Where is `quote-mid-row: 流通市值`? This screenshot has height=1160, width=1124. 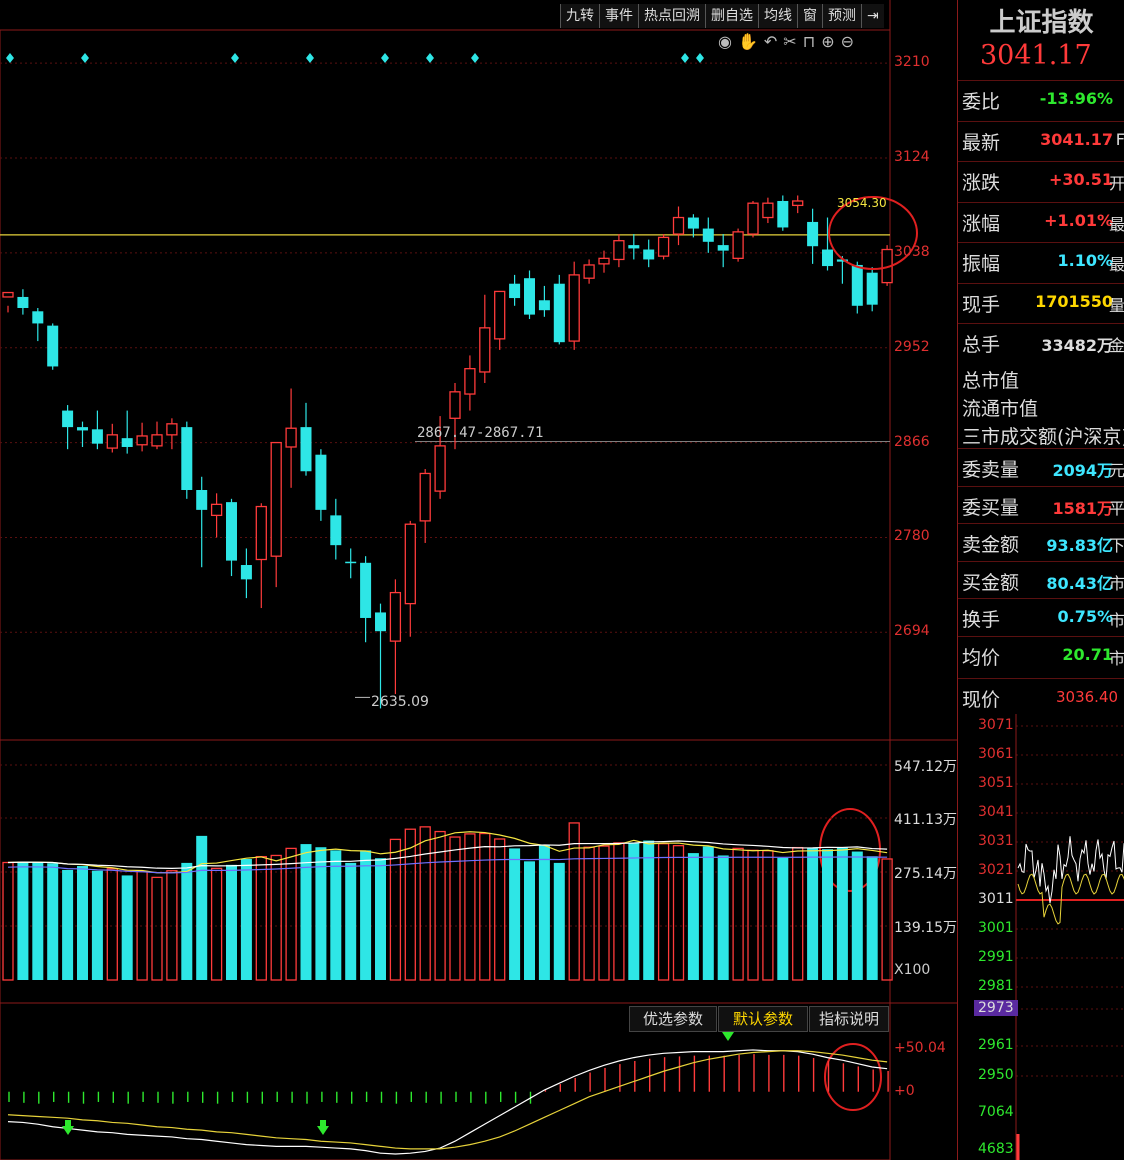 quote-mid-row: 流通市值 is located at coordinates (1000, 409).